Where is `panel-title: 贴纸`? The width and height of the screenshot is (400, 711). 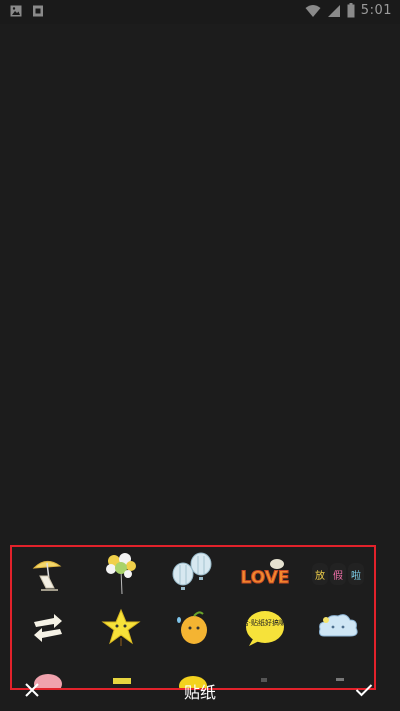
panel-title: 贴纸 is located at coordinates (199, 692).